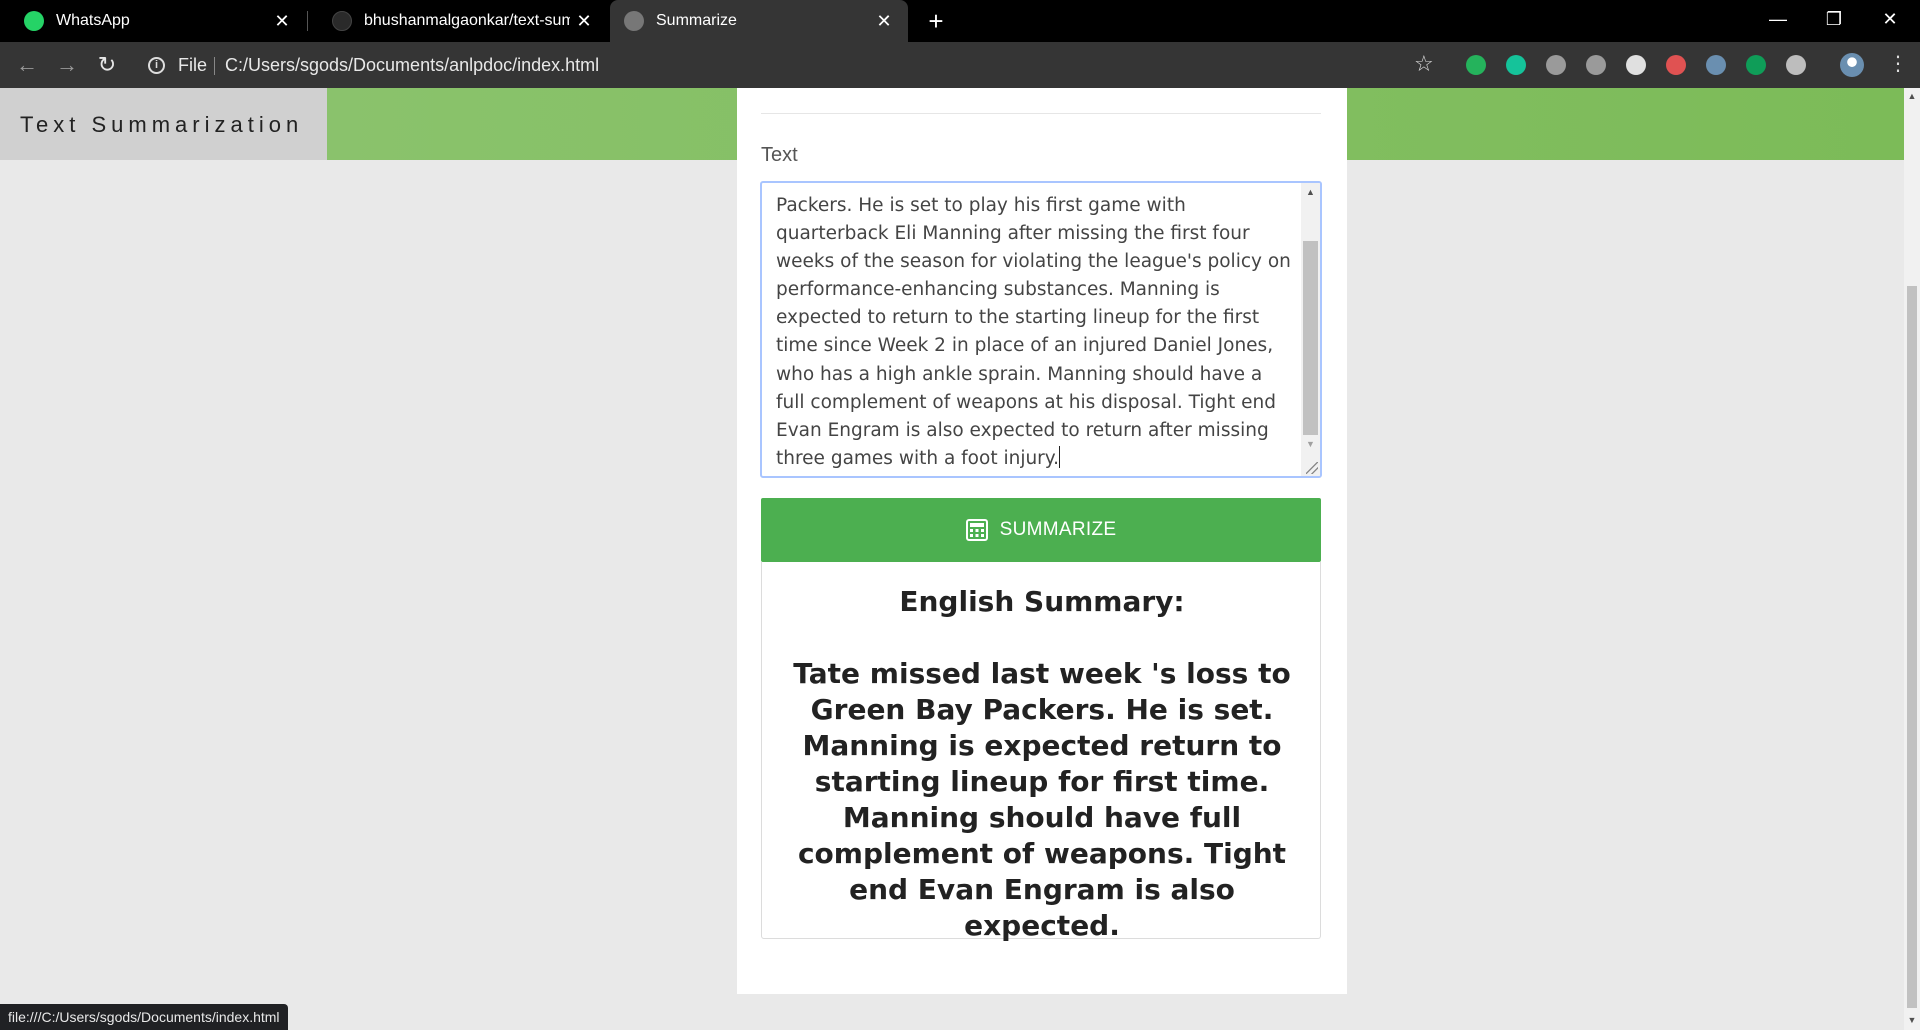 This screenshot has width=1920, height=1030. I want to click on summarize-button: SUMMARIZE, so click(1041, 530).